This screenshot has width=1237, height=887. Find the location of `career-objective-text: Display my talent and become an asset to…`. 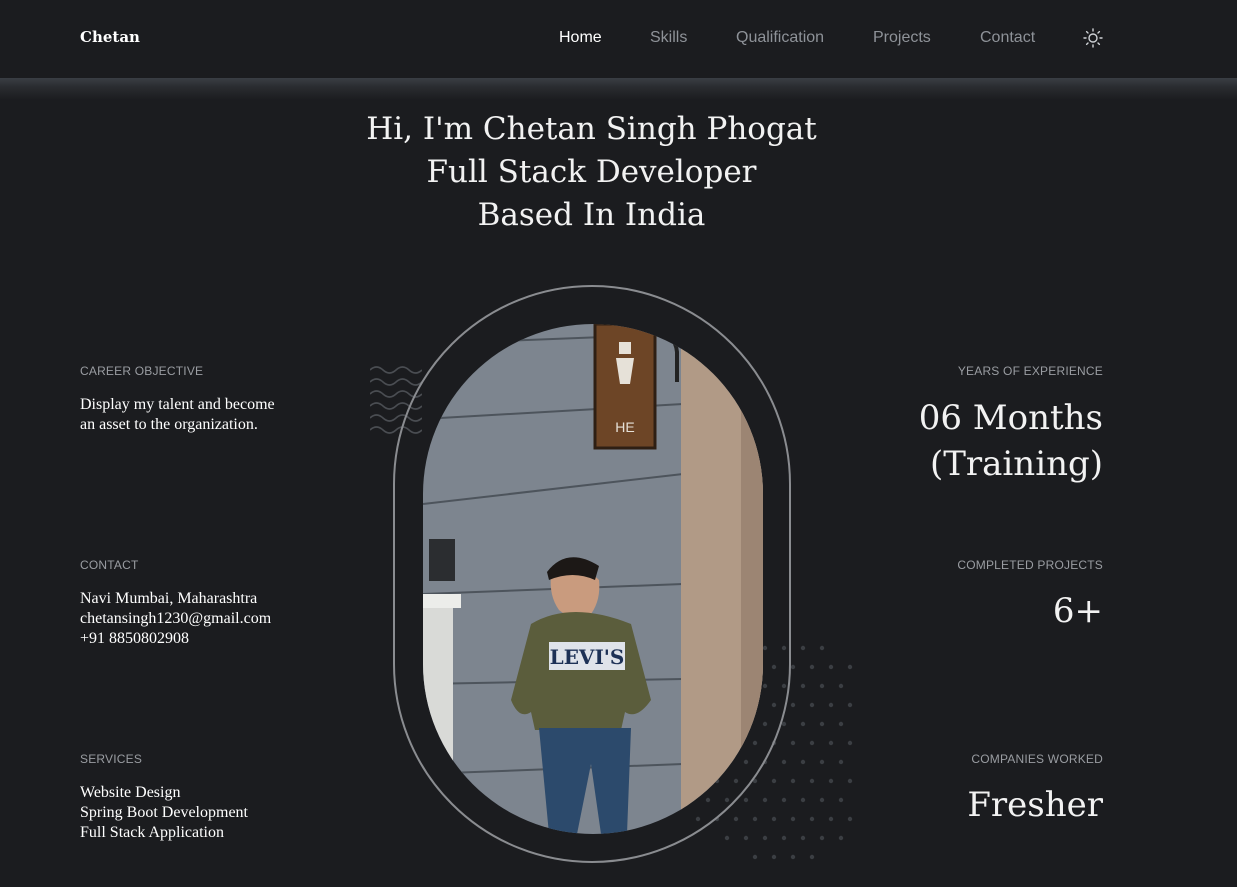

career-objective-text: Display my talent and become an asset to… is located at coordinates (177, 414).